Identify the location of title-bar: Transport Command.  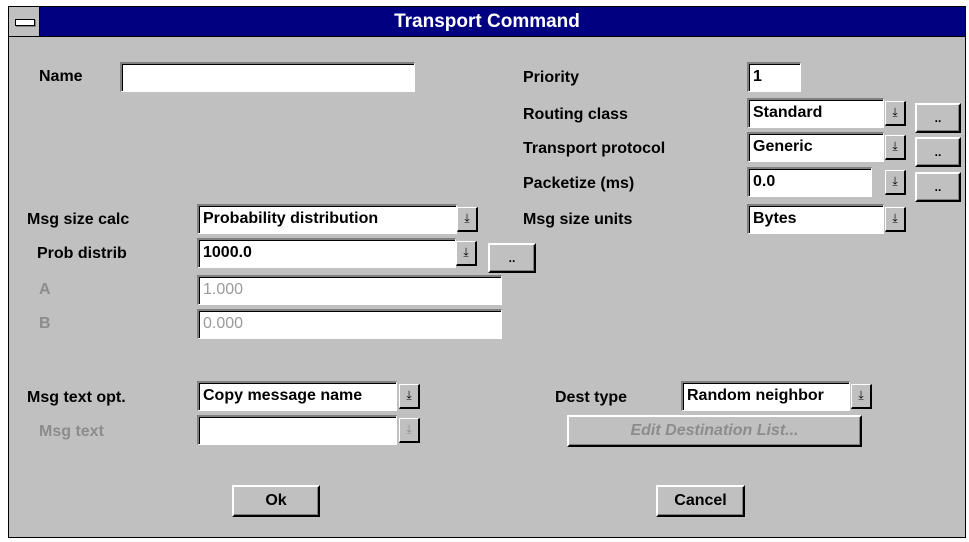
(487, 22).